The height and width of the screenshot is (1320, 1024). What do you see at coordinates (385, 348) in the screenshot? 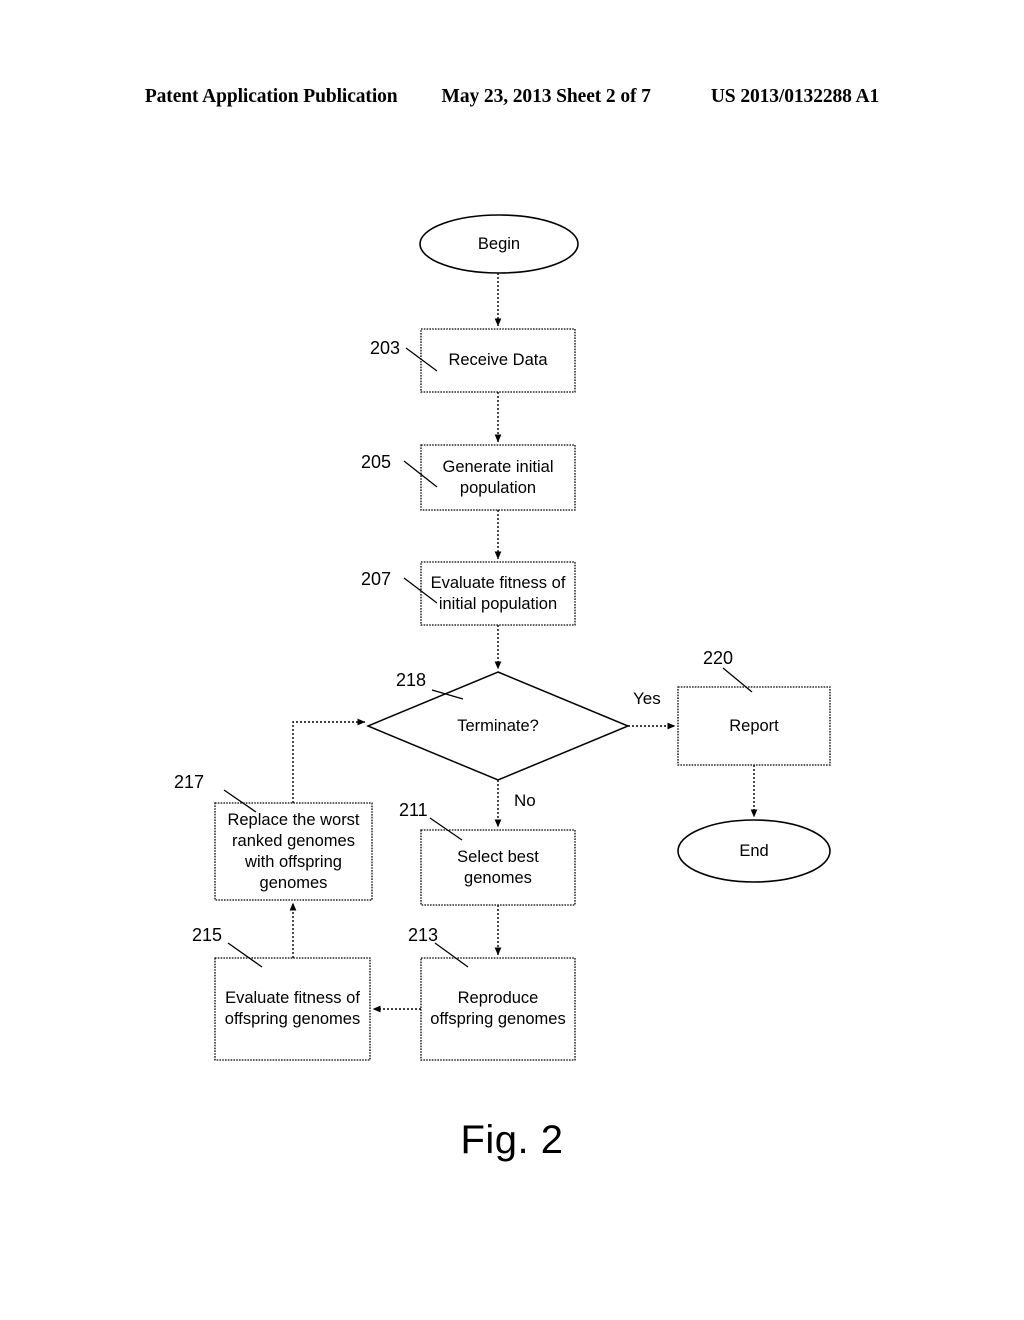
I see `ref-number-203: 203` at bounding box center [385, 348].